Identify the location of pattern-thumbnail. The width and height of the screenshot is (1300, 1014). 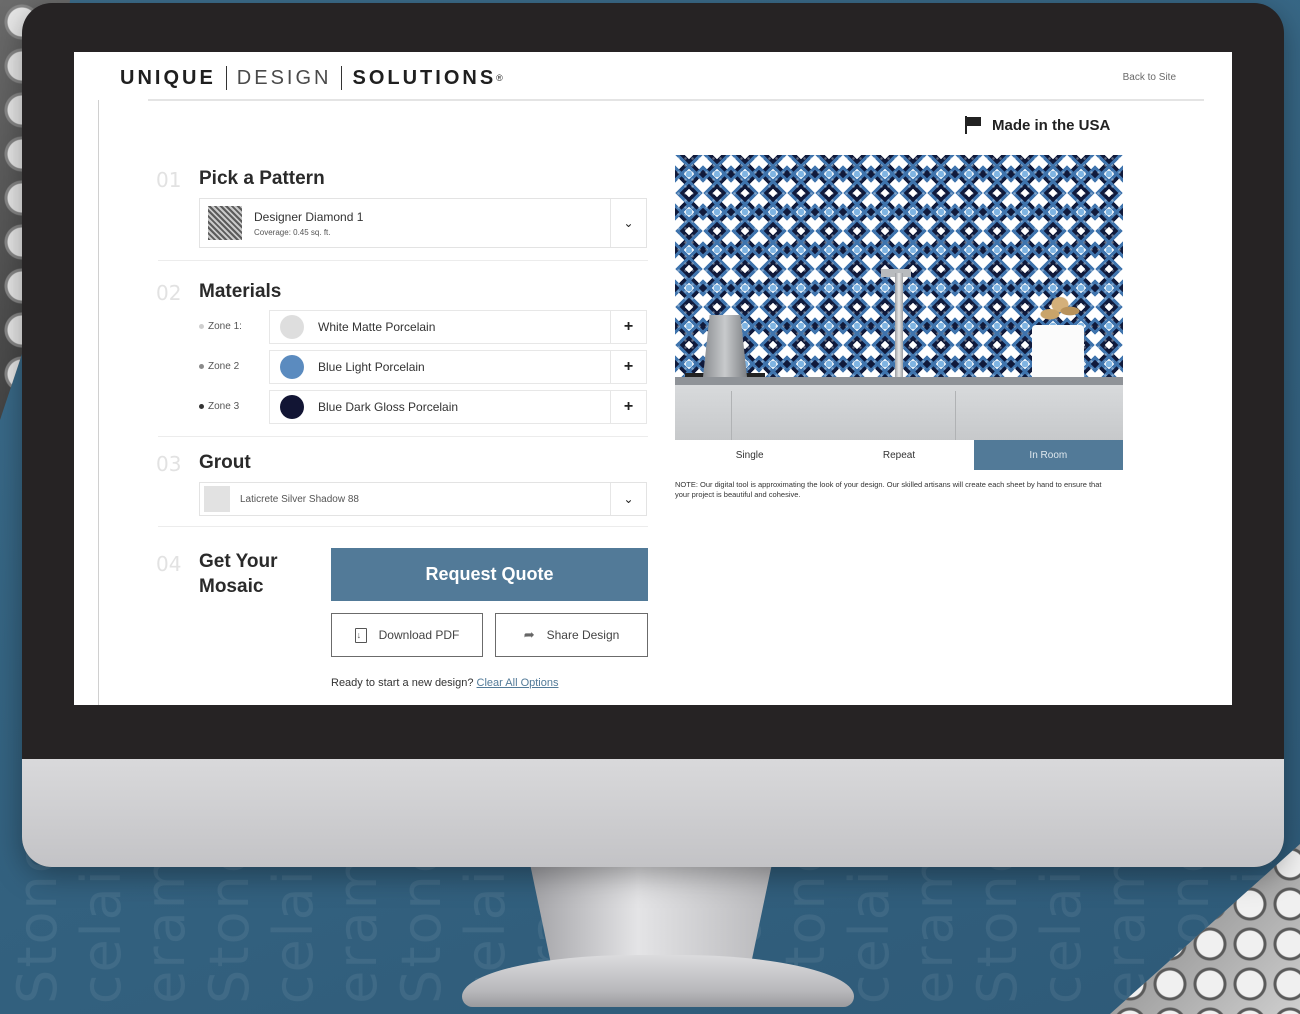
(225, 223).